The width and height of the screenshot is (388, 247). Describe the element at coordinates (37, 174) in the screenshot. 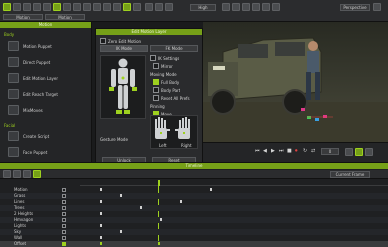

I see `timeline-motion-icon` at that location.